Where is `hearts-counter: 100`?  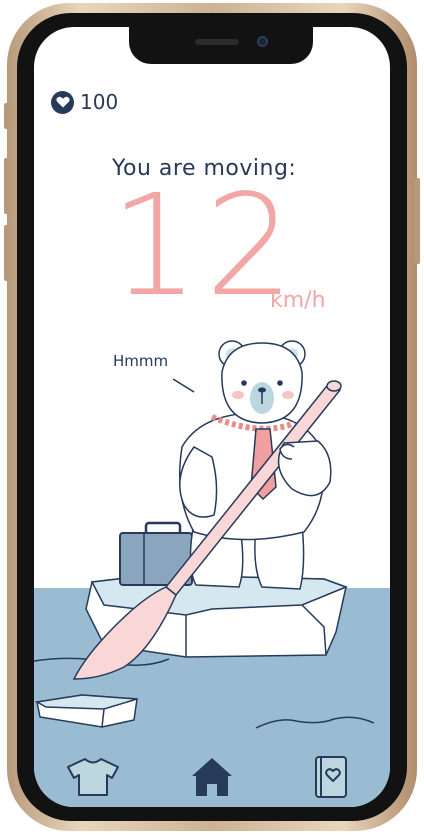
hearts-counter: 100 is located at coordinates (84, 102).